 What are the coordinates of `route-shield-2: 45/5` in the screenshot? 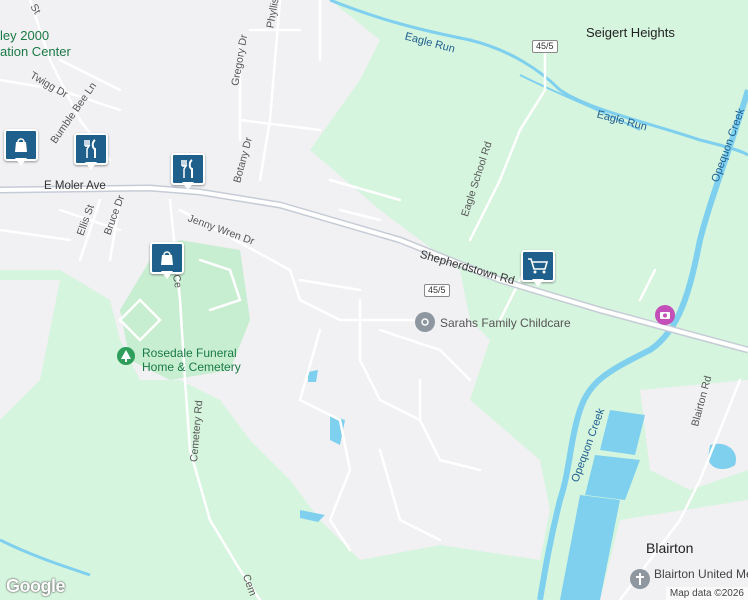 It's located at (437, 290).